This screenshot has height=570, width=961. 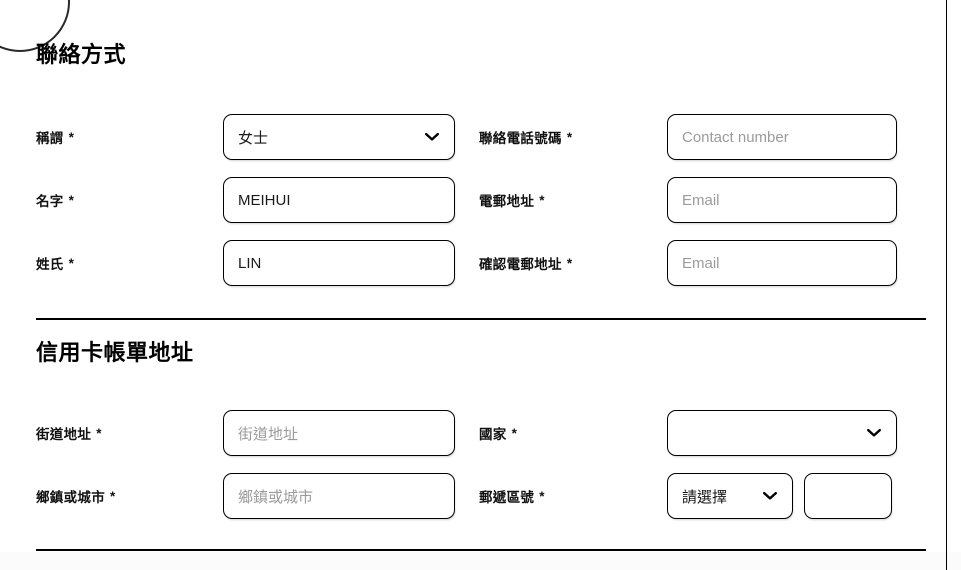 I want to click on contact-number-placeholder: Contact number, so click(x=735, y=137).